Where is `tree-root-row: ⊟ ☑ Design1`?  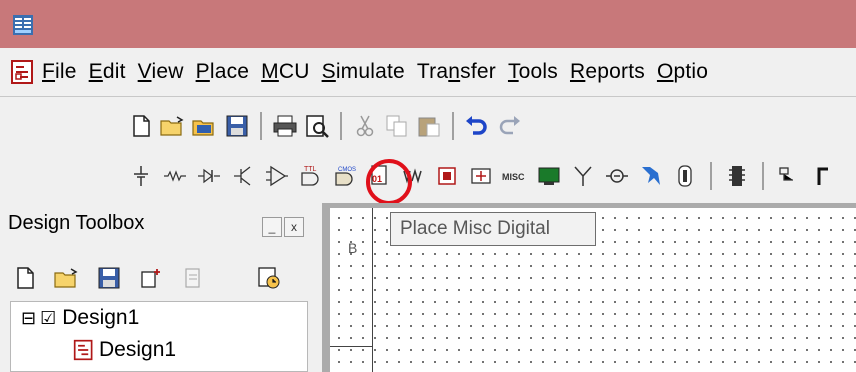 tree-root-row: ⊟ ☑ Design1 is located at coordinates (80, 318).